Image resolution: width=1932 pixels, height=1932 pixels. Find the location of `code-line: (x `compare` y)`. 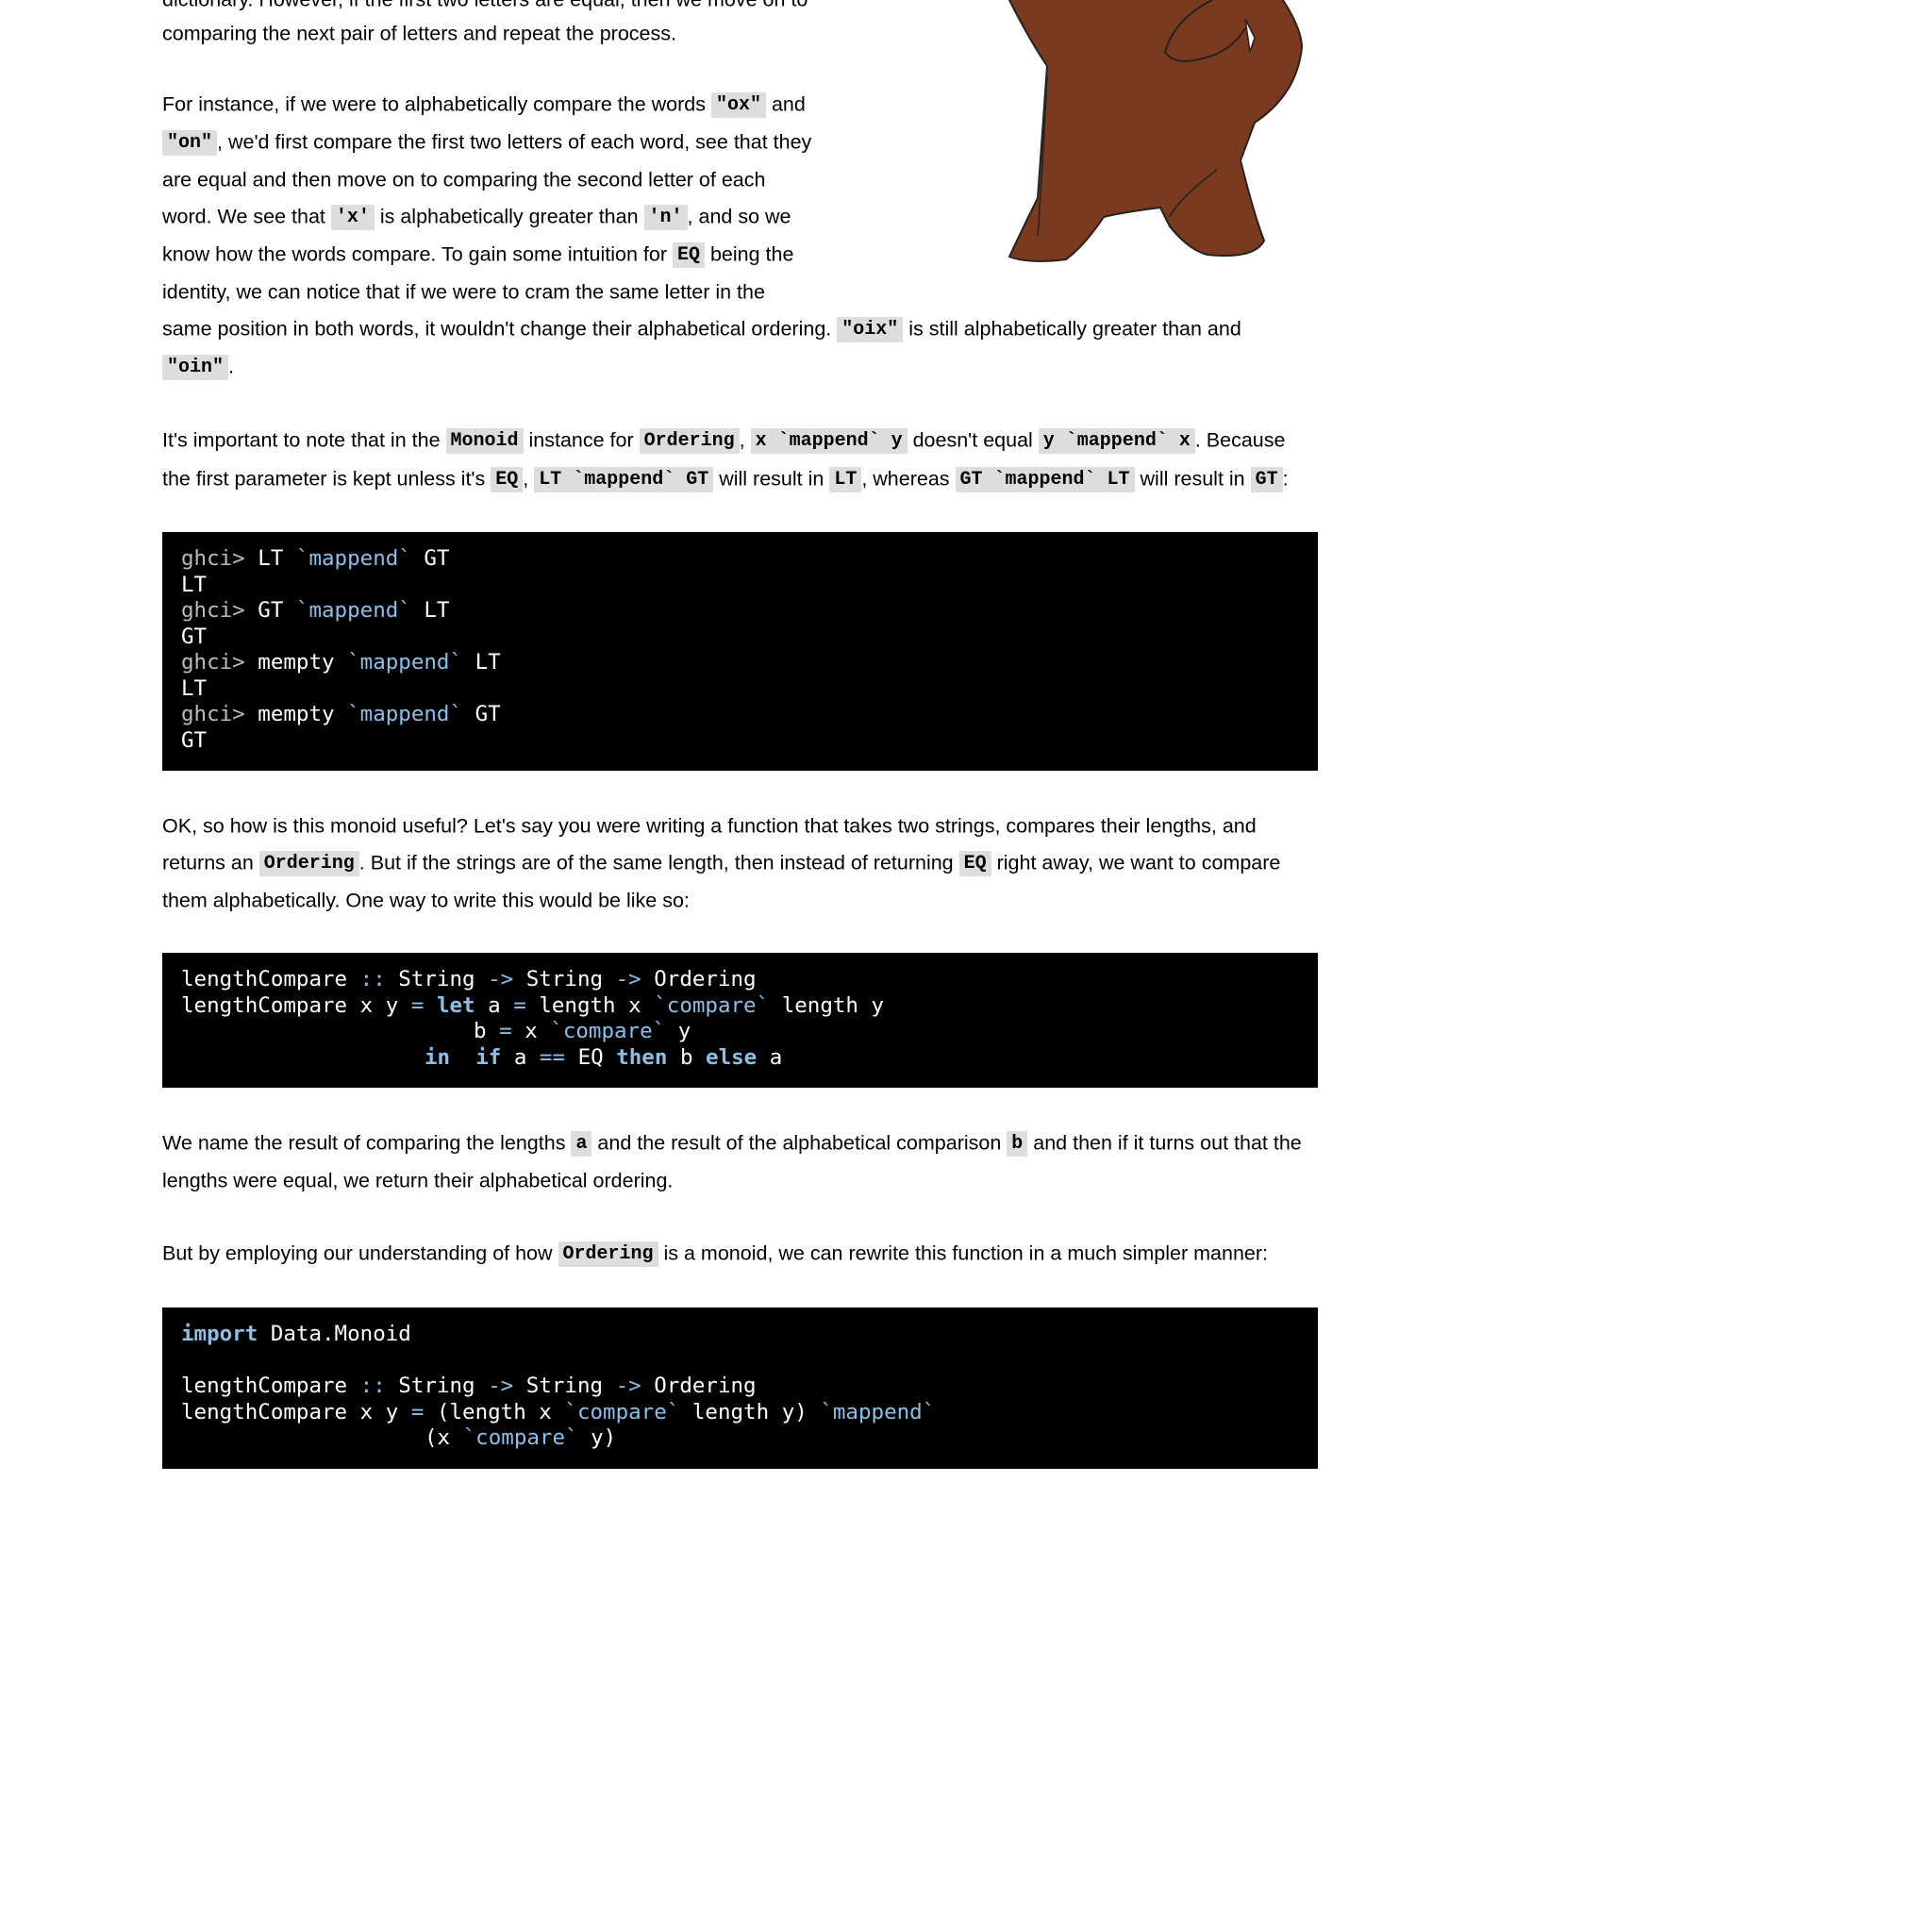

code-line: (x `compare` y) is located at coordinates (520, 1439).